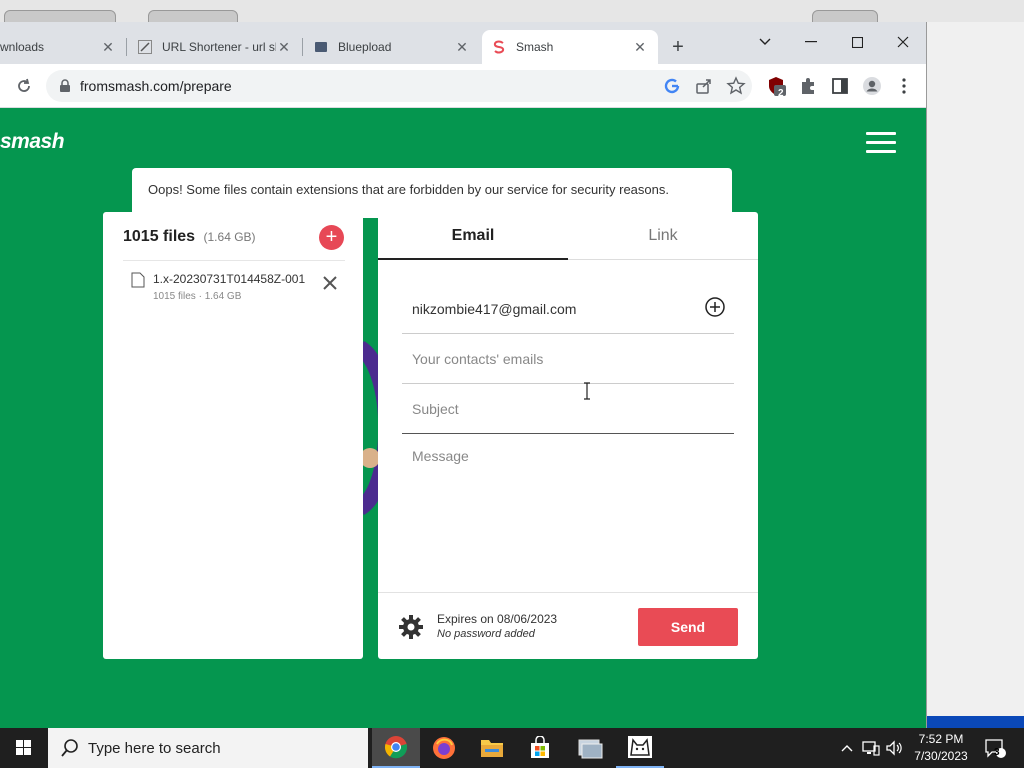 The width and height of the screenshot is (1024, 768). Describe the element at coordinates (331, 237) in the screenshot. I see `add-files-button: +` at that location.